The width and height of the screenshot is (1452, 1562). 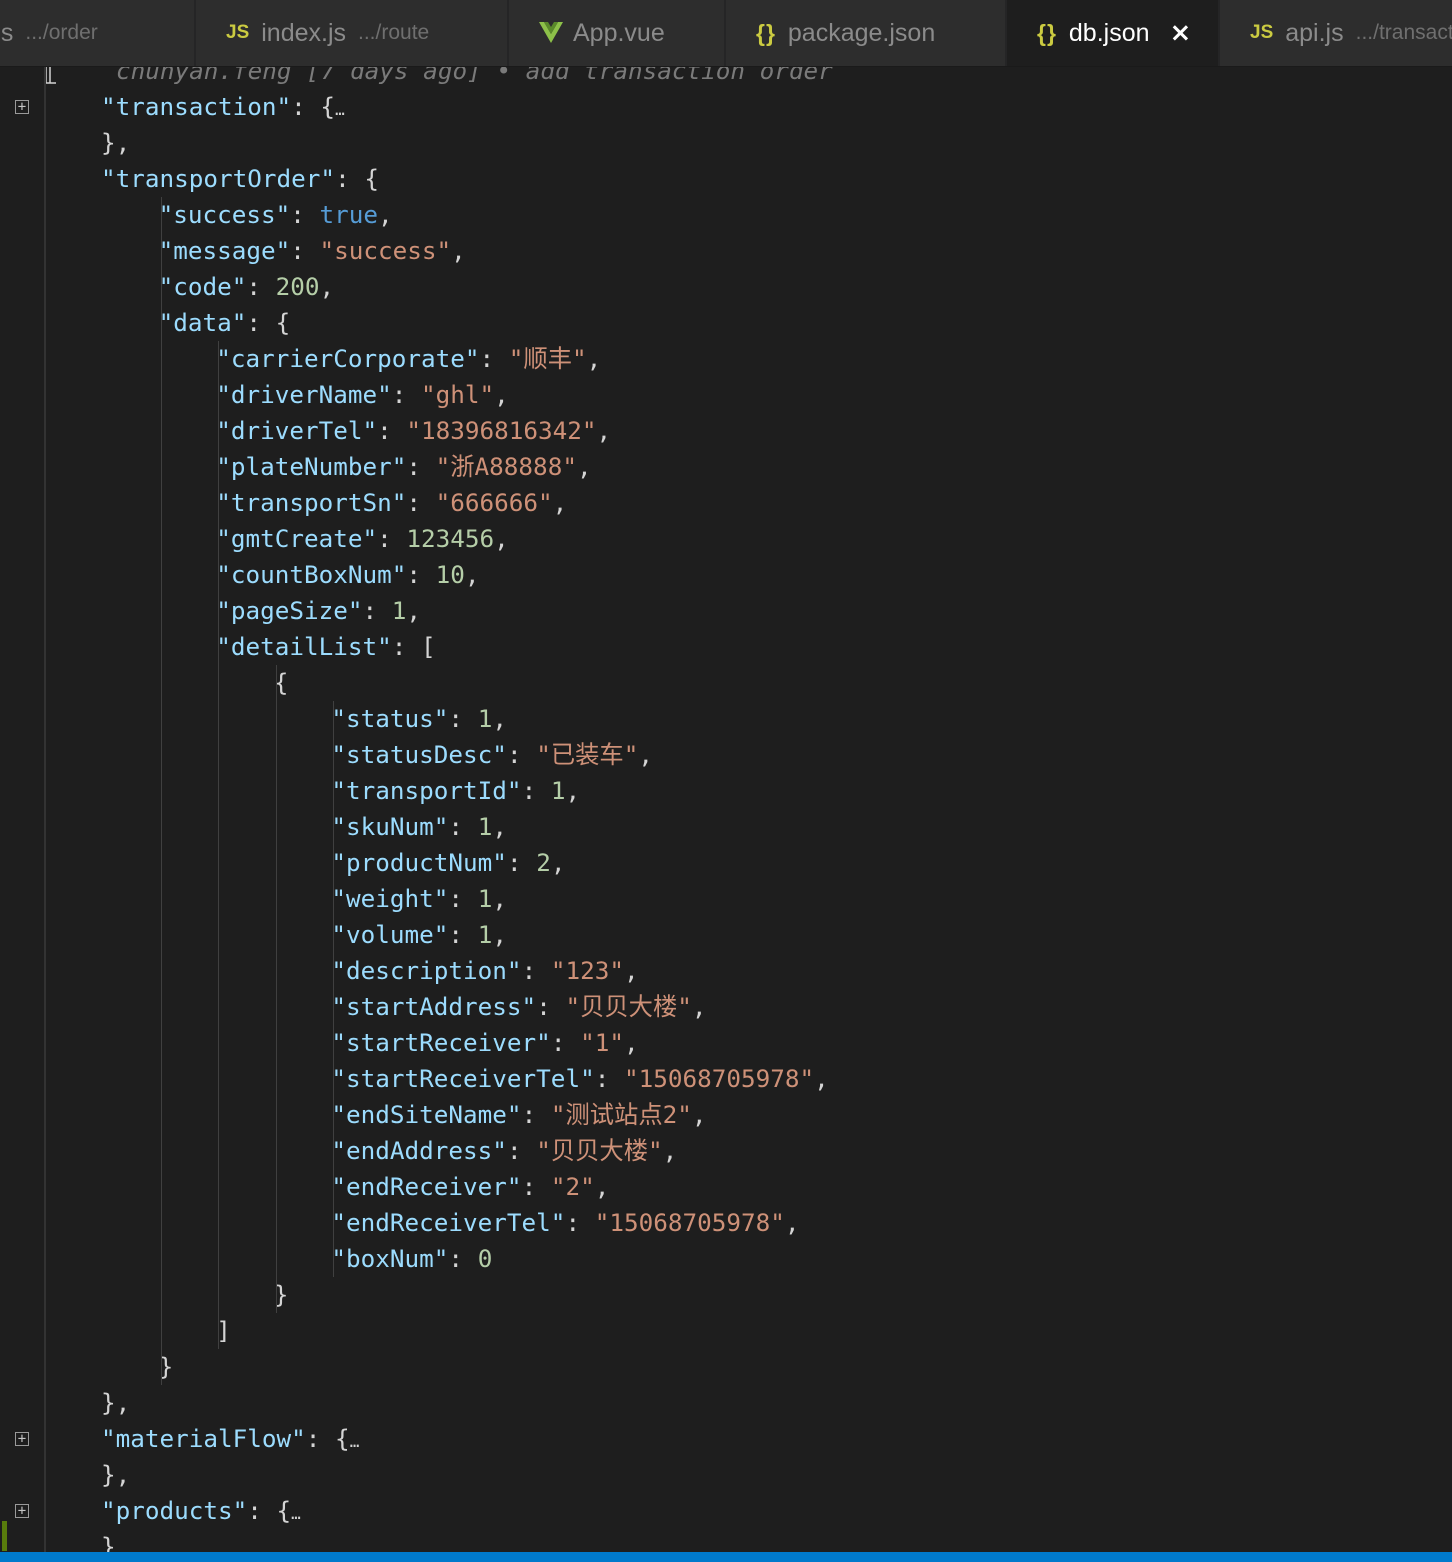 I want to click on code-line: "countBoxNum": 10,, so click(x=347, y=575).